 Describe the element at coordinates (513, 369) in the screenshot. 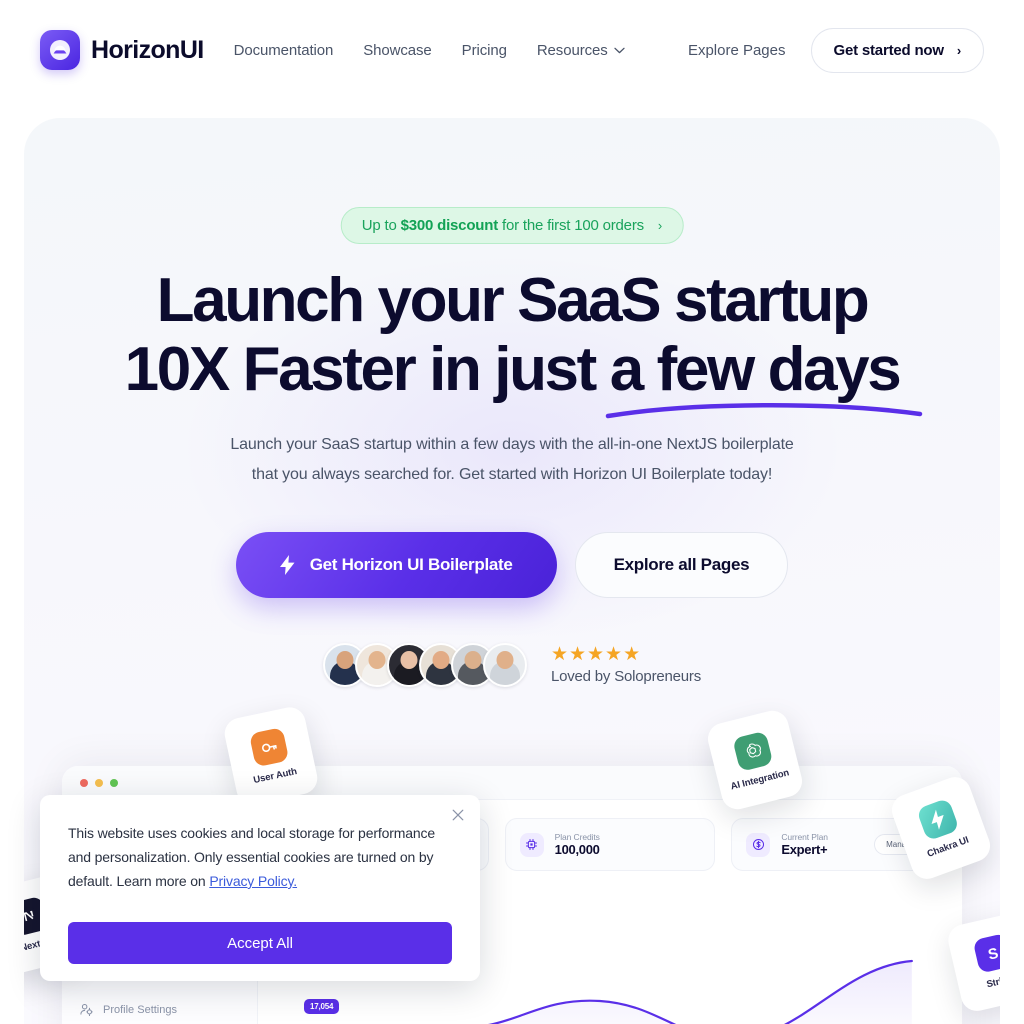

I see `headline-line-2: 10X Faster in just a few days` at that location.